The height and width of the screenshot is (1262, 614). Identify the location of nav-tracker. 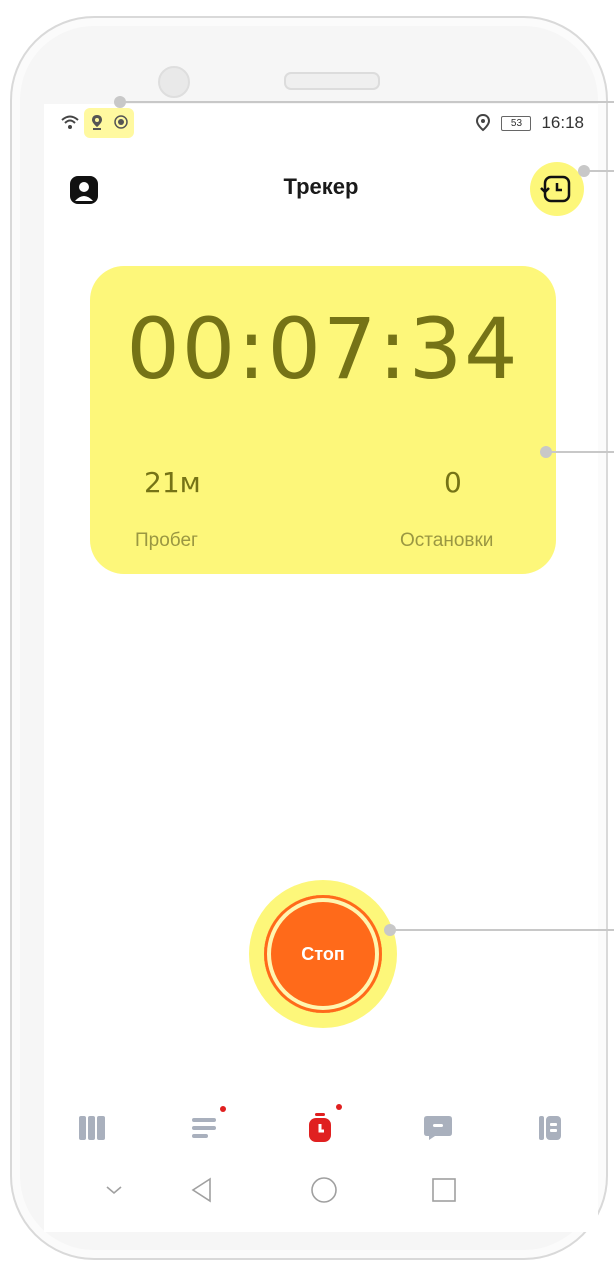
(321, 1126).